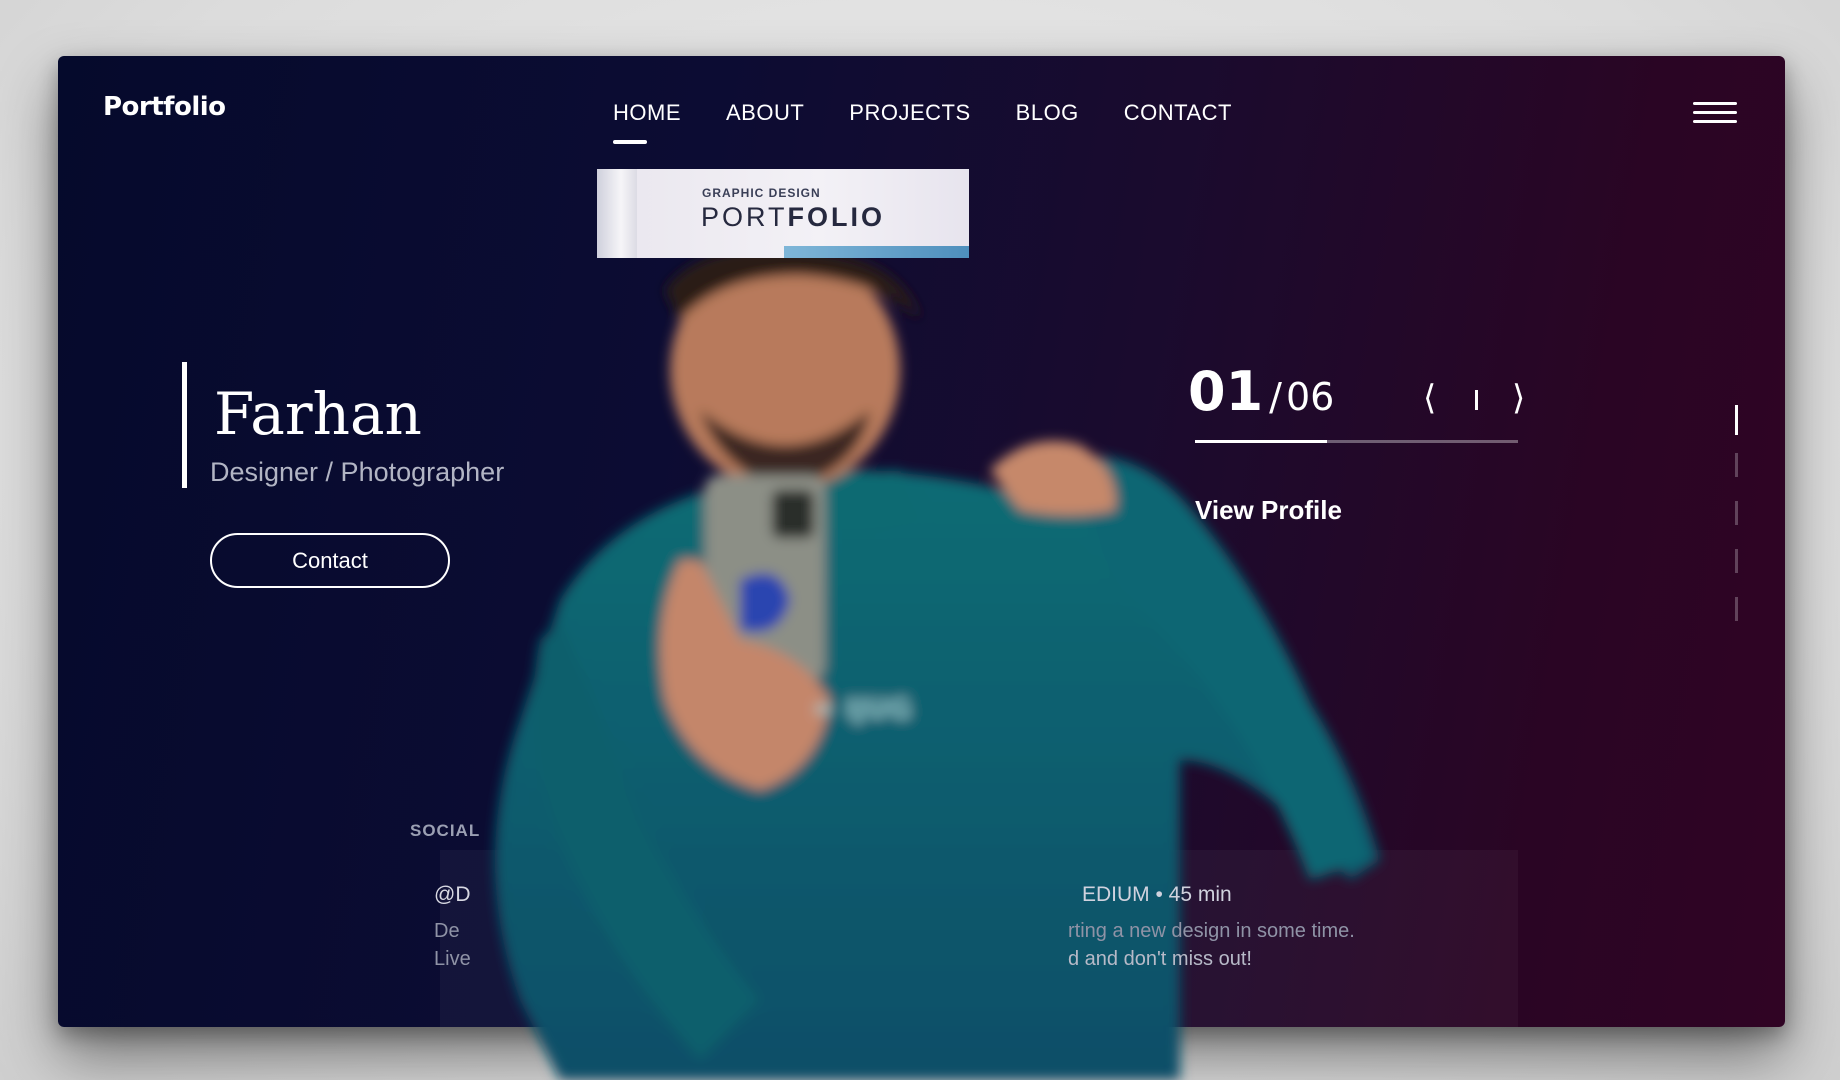 The height and width of the screenshot is (1080, 1840). Describe the element at coordinates (647, 122) in the screenshot. I see `nav-home: HOME` at that location.